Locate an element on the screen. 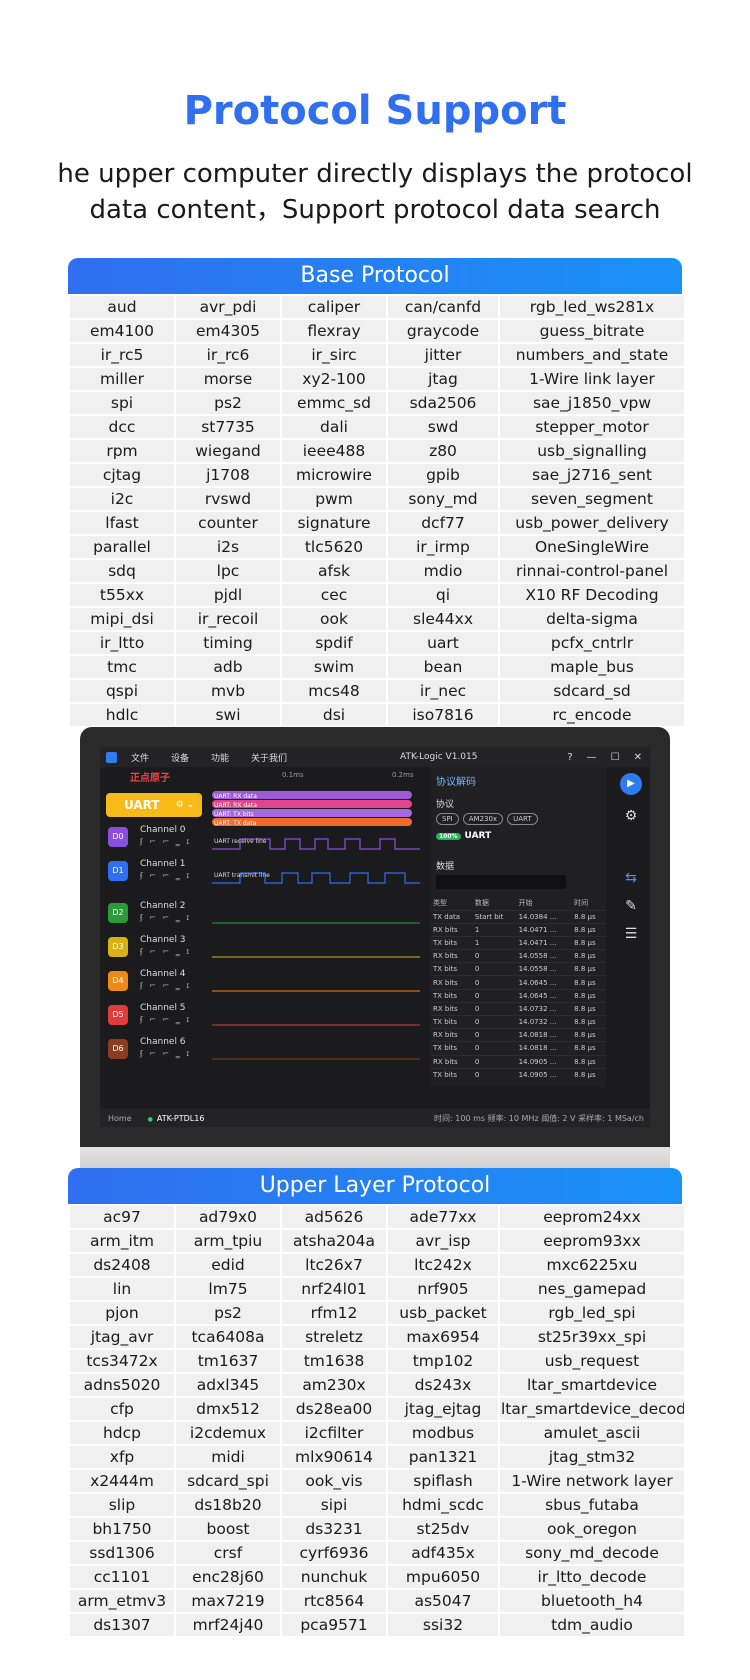 Image resolution: width=750 pixels, height=1680 pixels. trace-label: UART: RX data is located at coordinates (235, 805).